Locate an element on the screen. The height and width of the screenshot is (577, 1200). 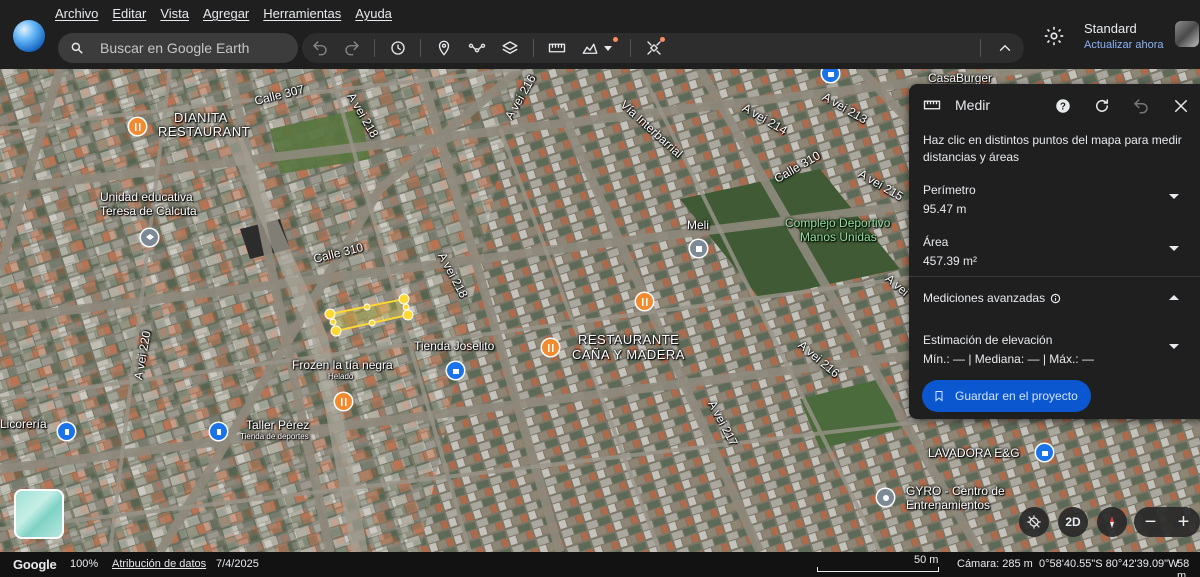
help-icon: ? is located at coordinates (1063, 106).